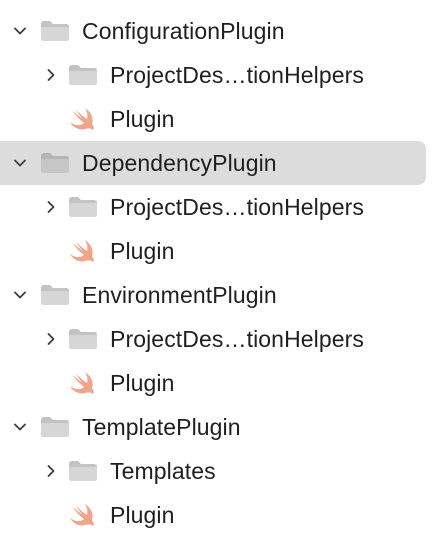 The image size is (438, 542). I want to click on tree-row-label: EnvironmentPlugin, so click(179, 295).